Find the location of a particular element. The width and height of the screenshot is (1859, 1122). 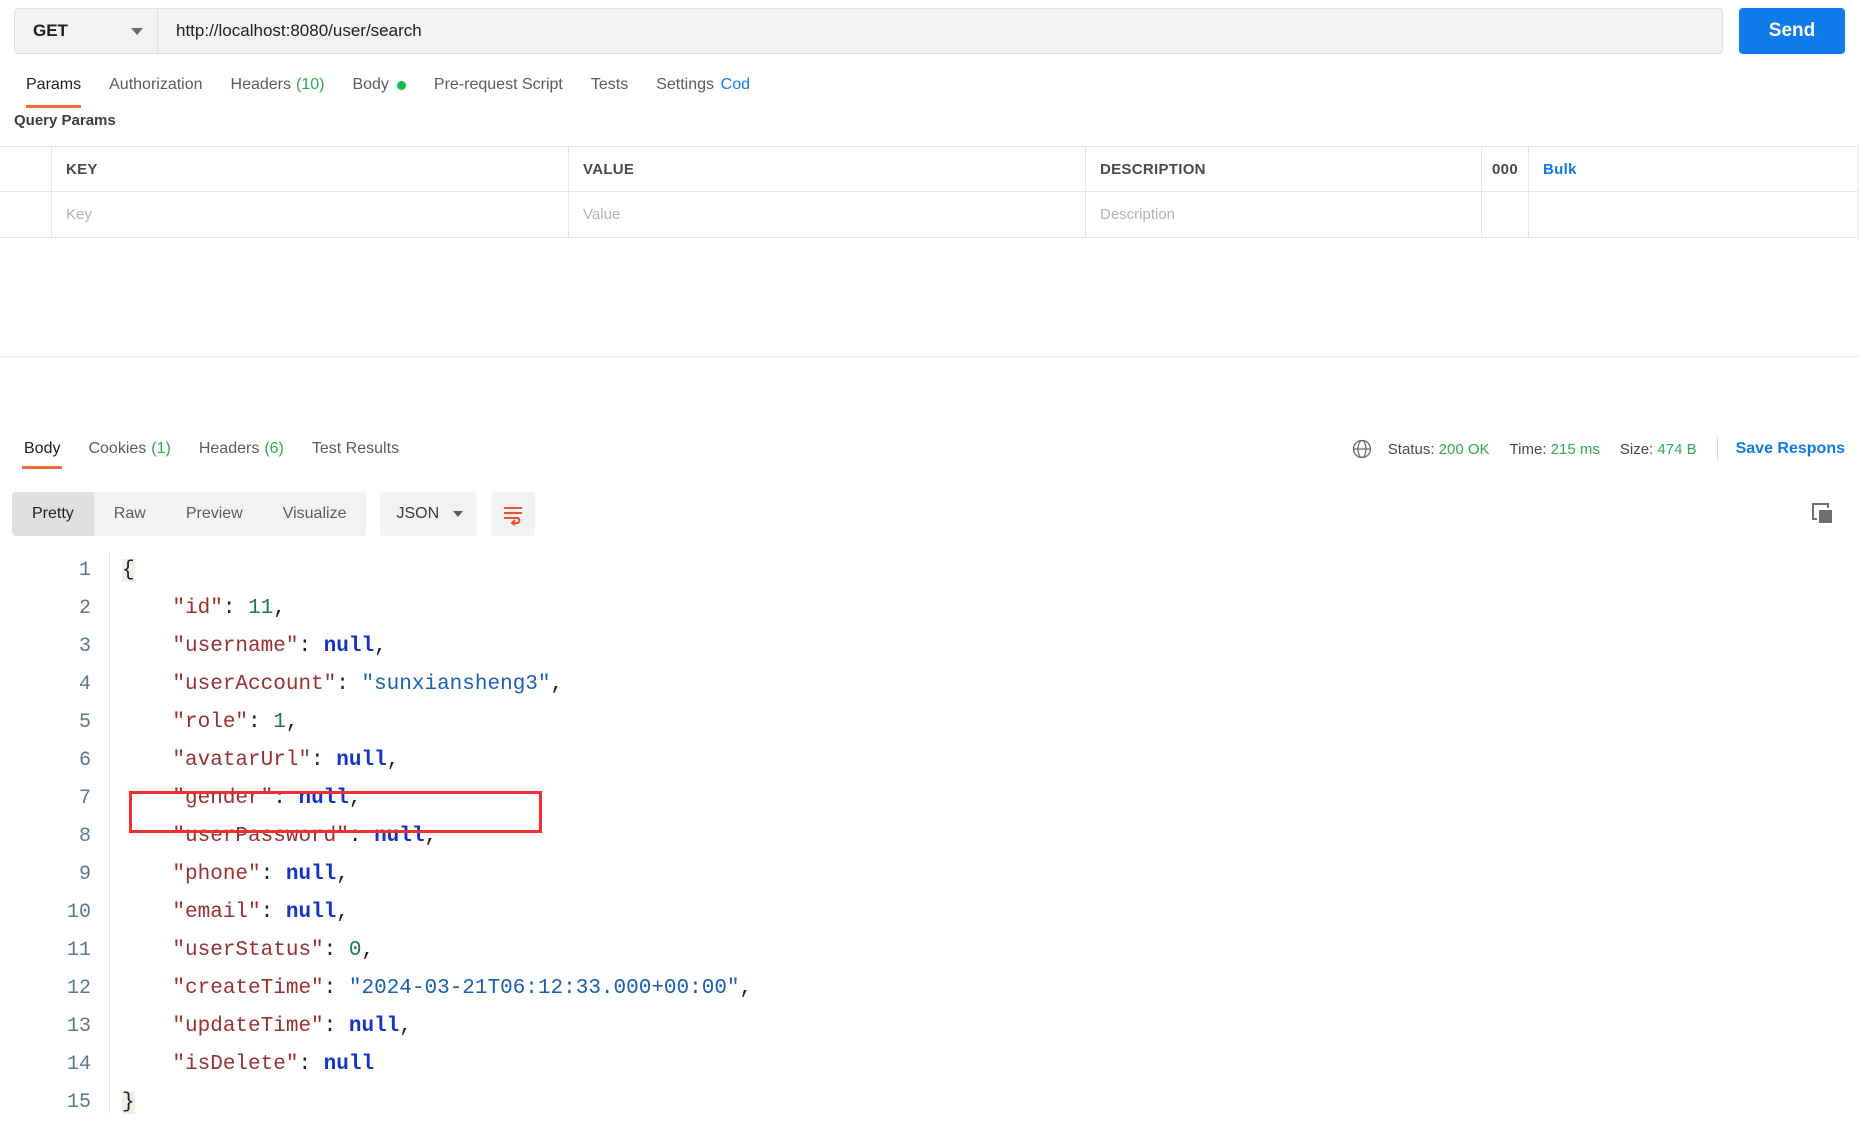

word-wrap-icon is located at coordinates (513, 516).